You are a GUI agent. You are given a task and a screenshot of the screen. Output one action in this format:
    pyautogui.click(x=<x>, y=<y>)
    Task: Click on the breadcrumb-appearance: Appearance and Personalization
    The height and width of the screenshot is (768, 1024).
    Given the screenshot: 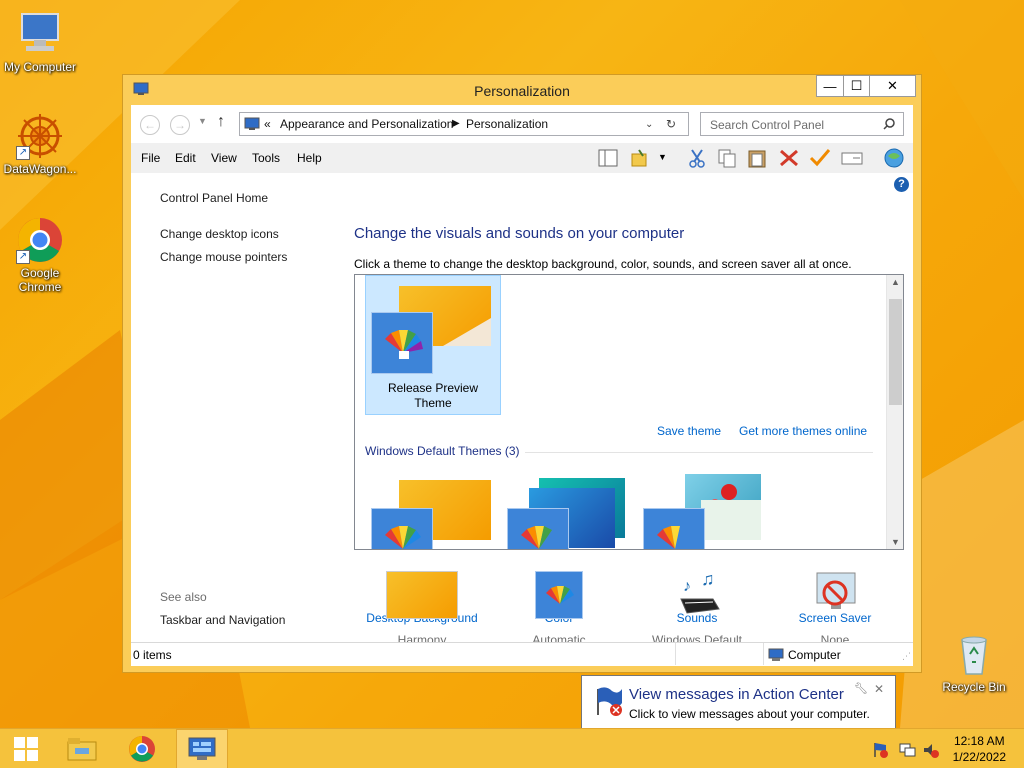 What is the action you would take?
    pyautogui.click(x=366, y=124)
    